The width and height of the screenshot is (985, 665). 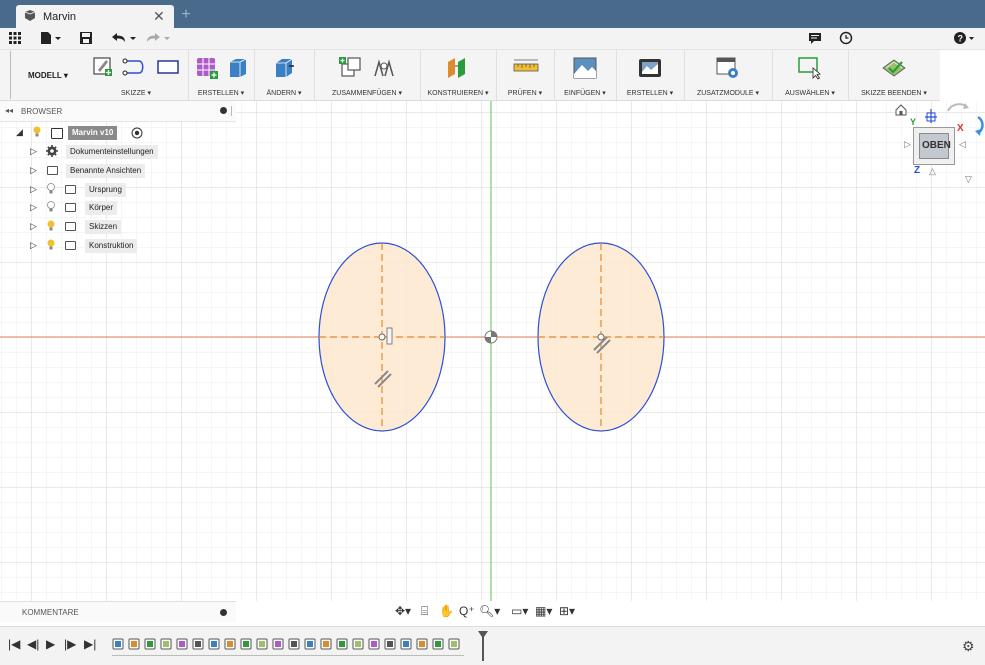 What do you see at coordinates (100, 152) in the screenshot?
I see `browser-item-document-settings: ▷ Dokumenteinstellungen` at bounding box center [100, 152].